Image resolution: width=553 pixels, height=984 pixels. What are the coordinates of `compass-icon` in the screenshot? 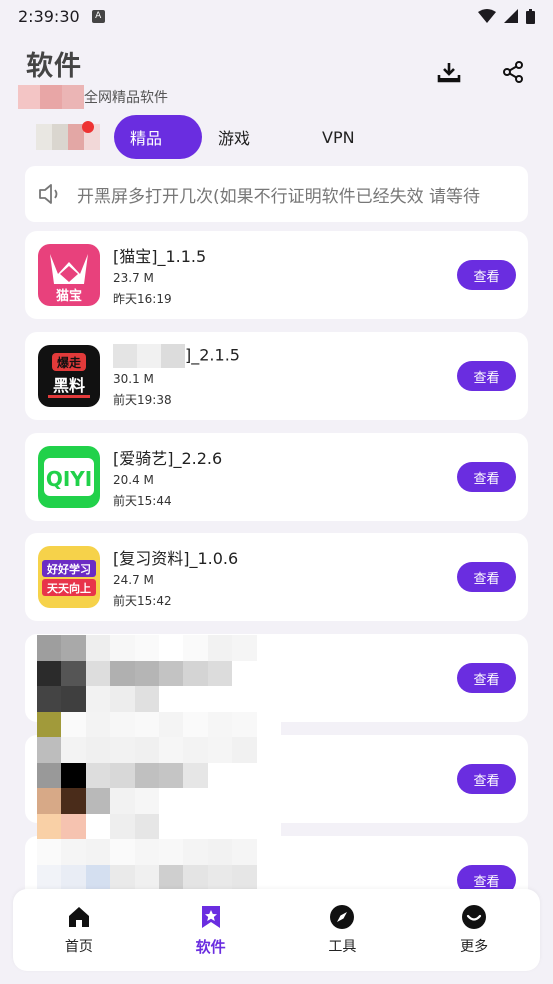 It's located at (342, 917).